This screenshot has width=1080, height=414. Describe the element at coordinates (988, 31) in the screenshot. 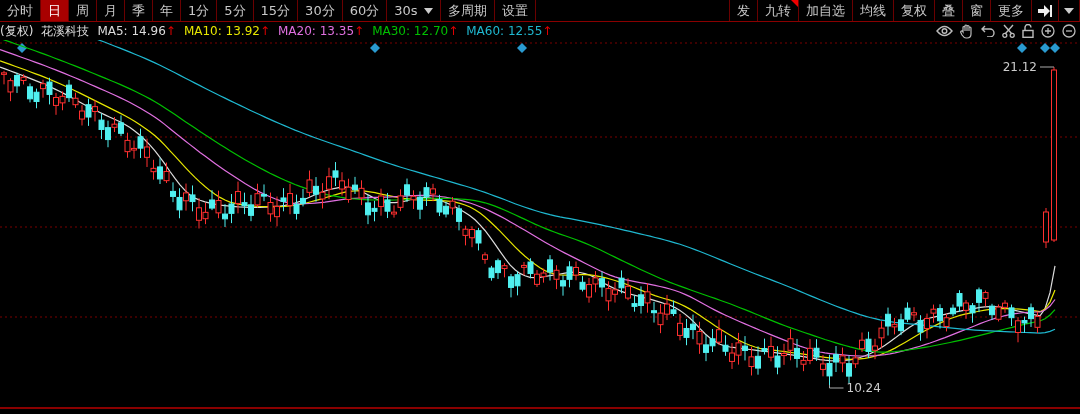

I see `undo-icon` at that location.